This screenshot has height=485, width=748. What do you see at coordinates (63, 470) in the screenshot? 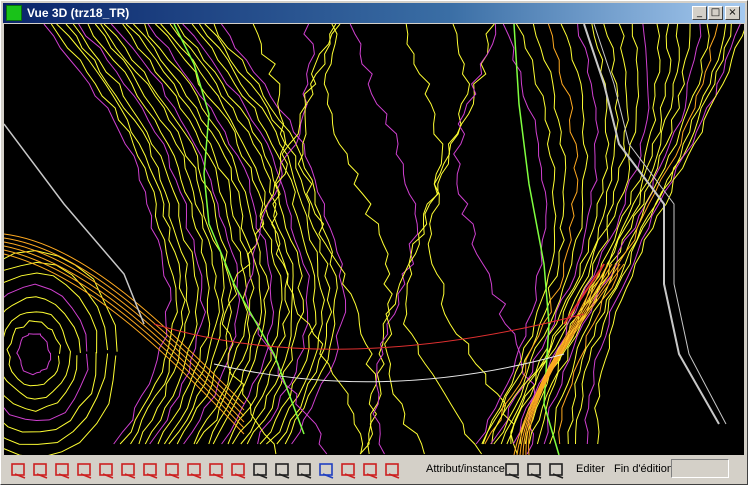
I see `zoom-out-icon` at bounding box center [63, 470].